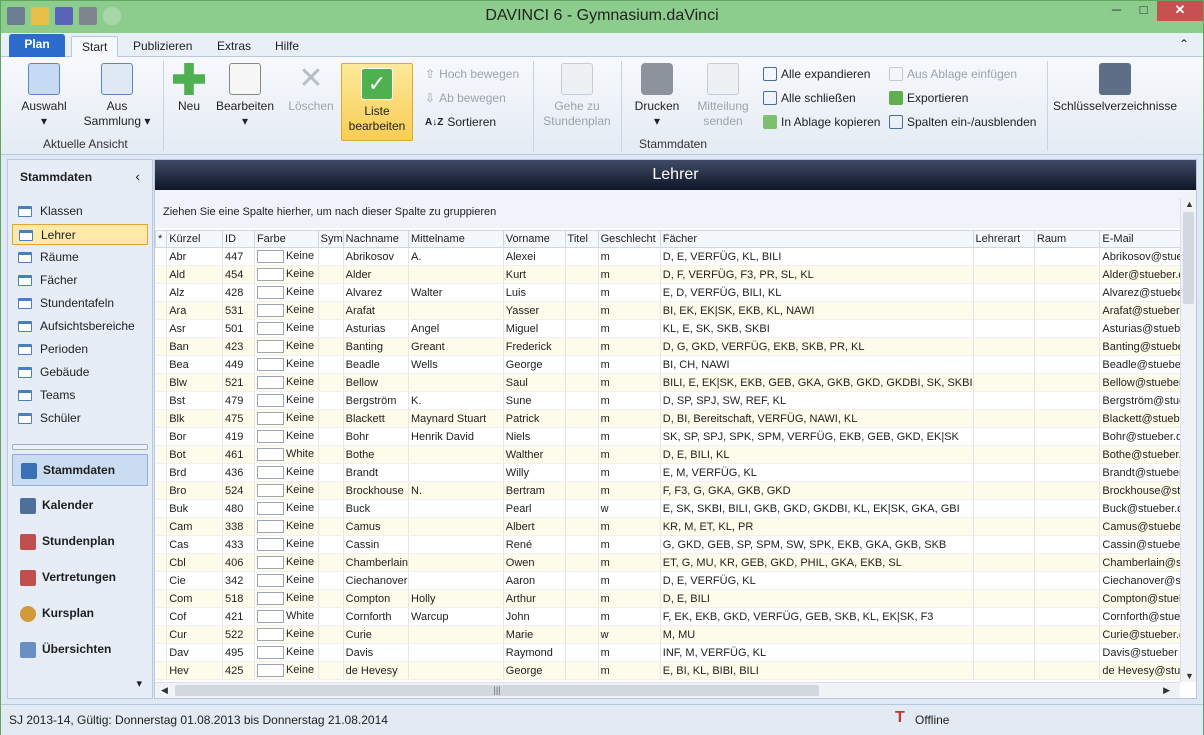  I want to click on cell-kuerzel: Blw, so click(195, 382).